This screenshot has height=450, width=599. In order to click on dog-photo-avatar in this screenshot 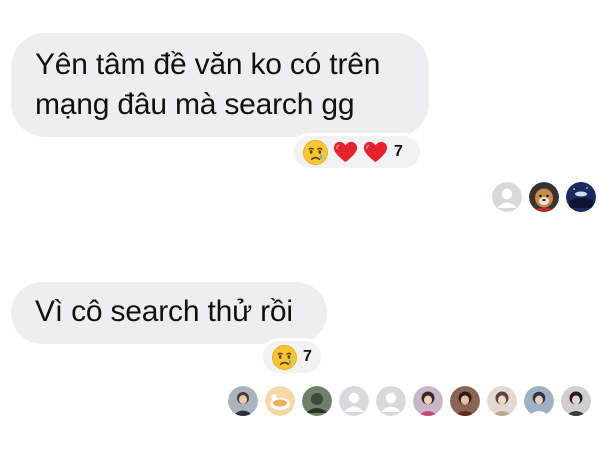, I will do `click(544, 197)`.